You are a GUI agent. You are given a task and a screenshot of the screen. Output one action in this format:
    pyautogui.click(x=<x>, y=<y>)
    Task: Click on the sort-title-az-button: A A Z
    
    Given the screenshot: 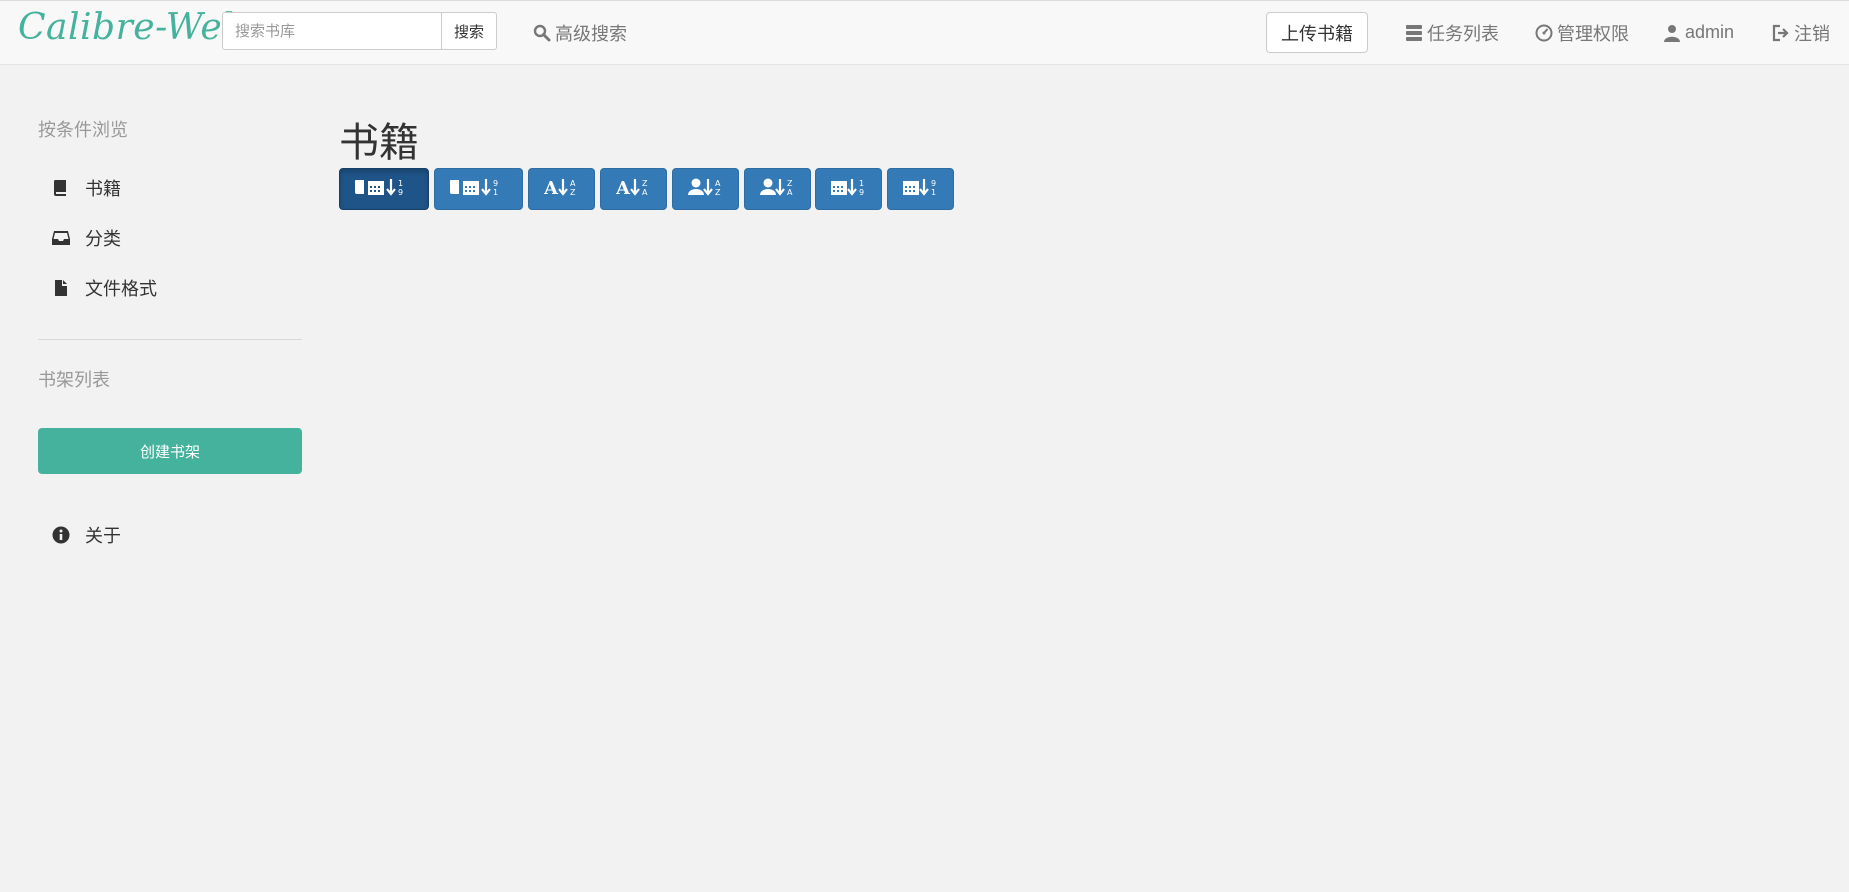 What is the action you would take?
    pyautogui.click(x=561, y=189)
    